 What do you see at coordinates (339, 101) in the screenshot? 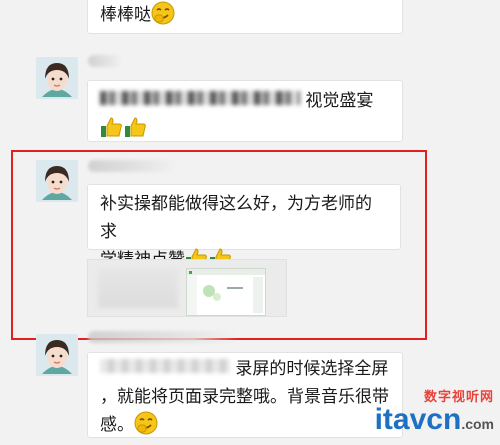
I see `message-text: 视觉盛宴` at bounding box center [339, 101].